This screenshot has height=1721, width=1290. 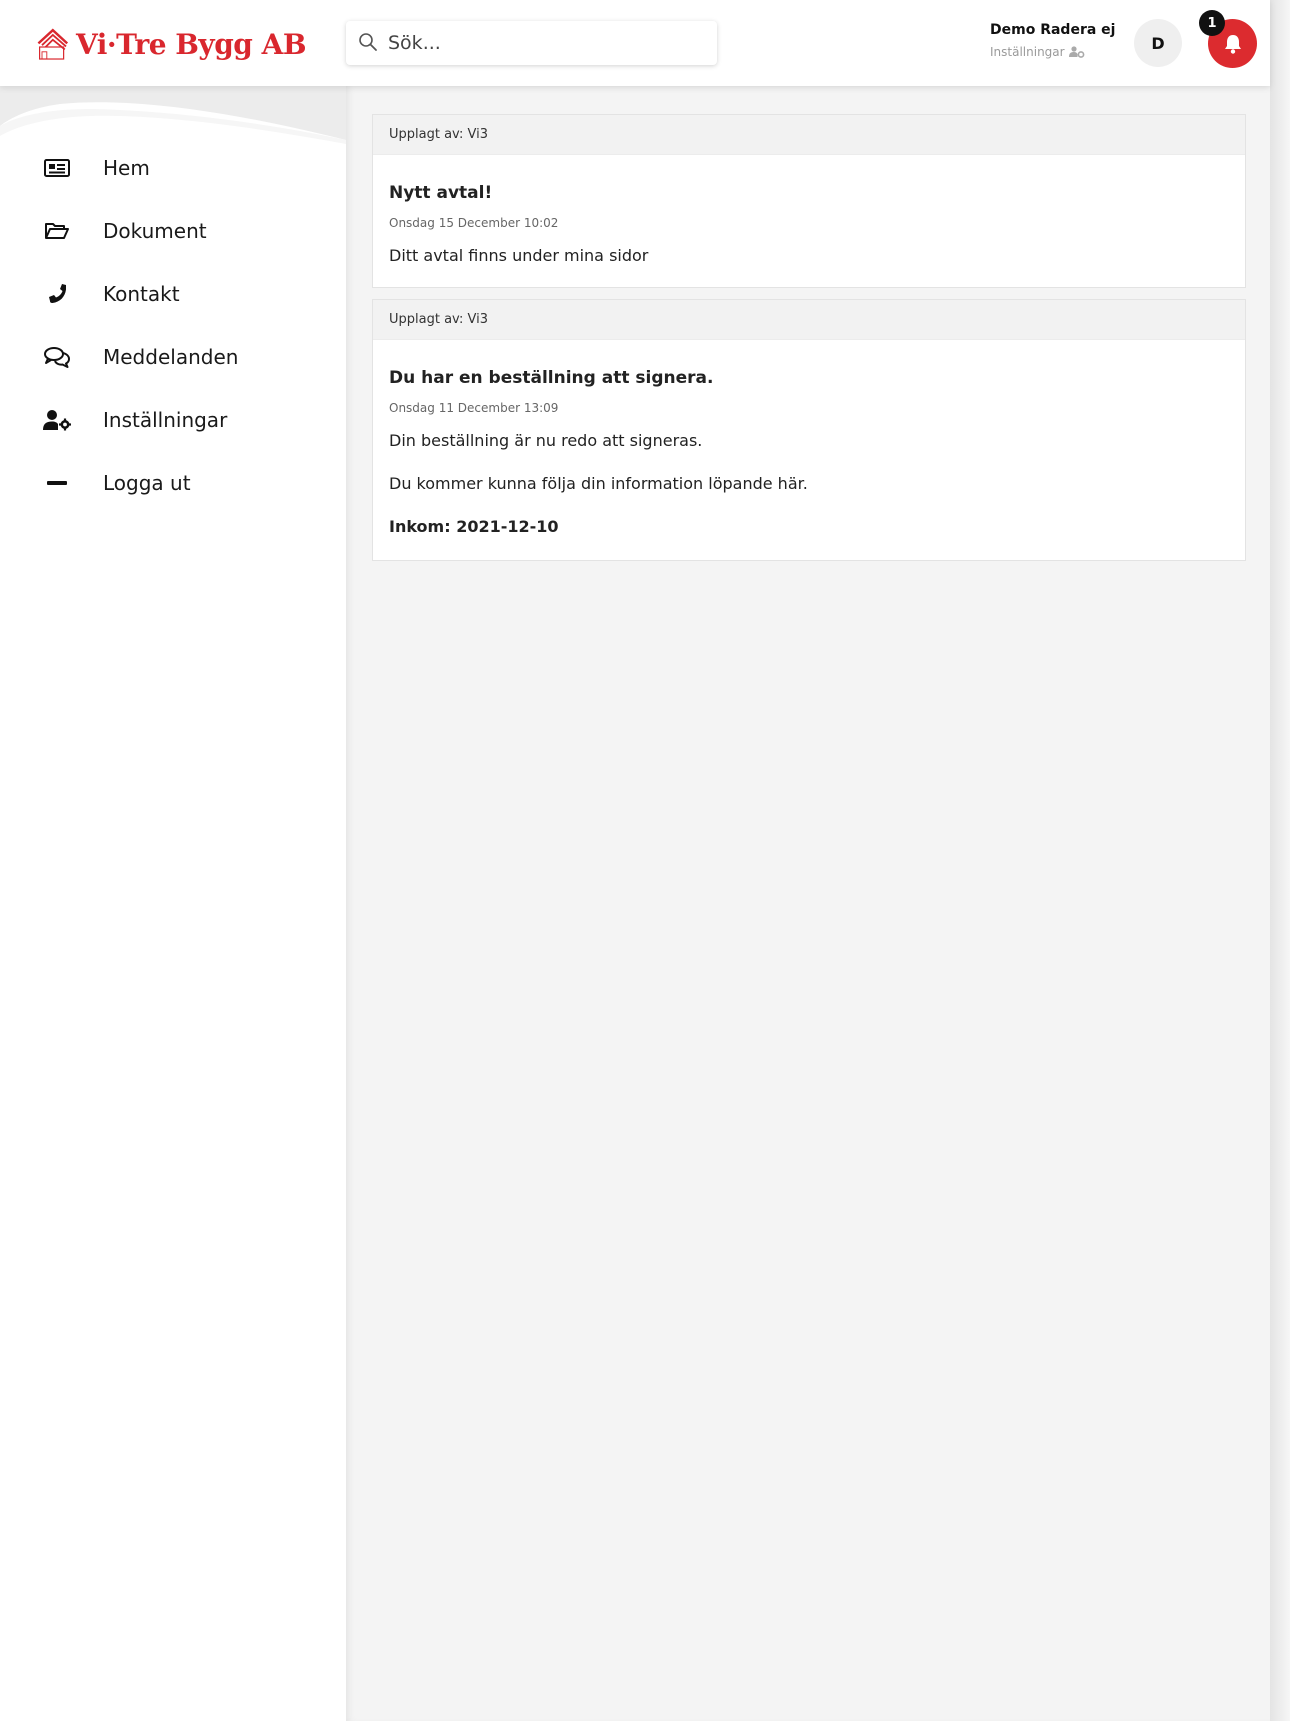 What do you see at coordinates (57, 231) in the screenshot?
I see `folder-open-icon` at bounding box center [57, 231].